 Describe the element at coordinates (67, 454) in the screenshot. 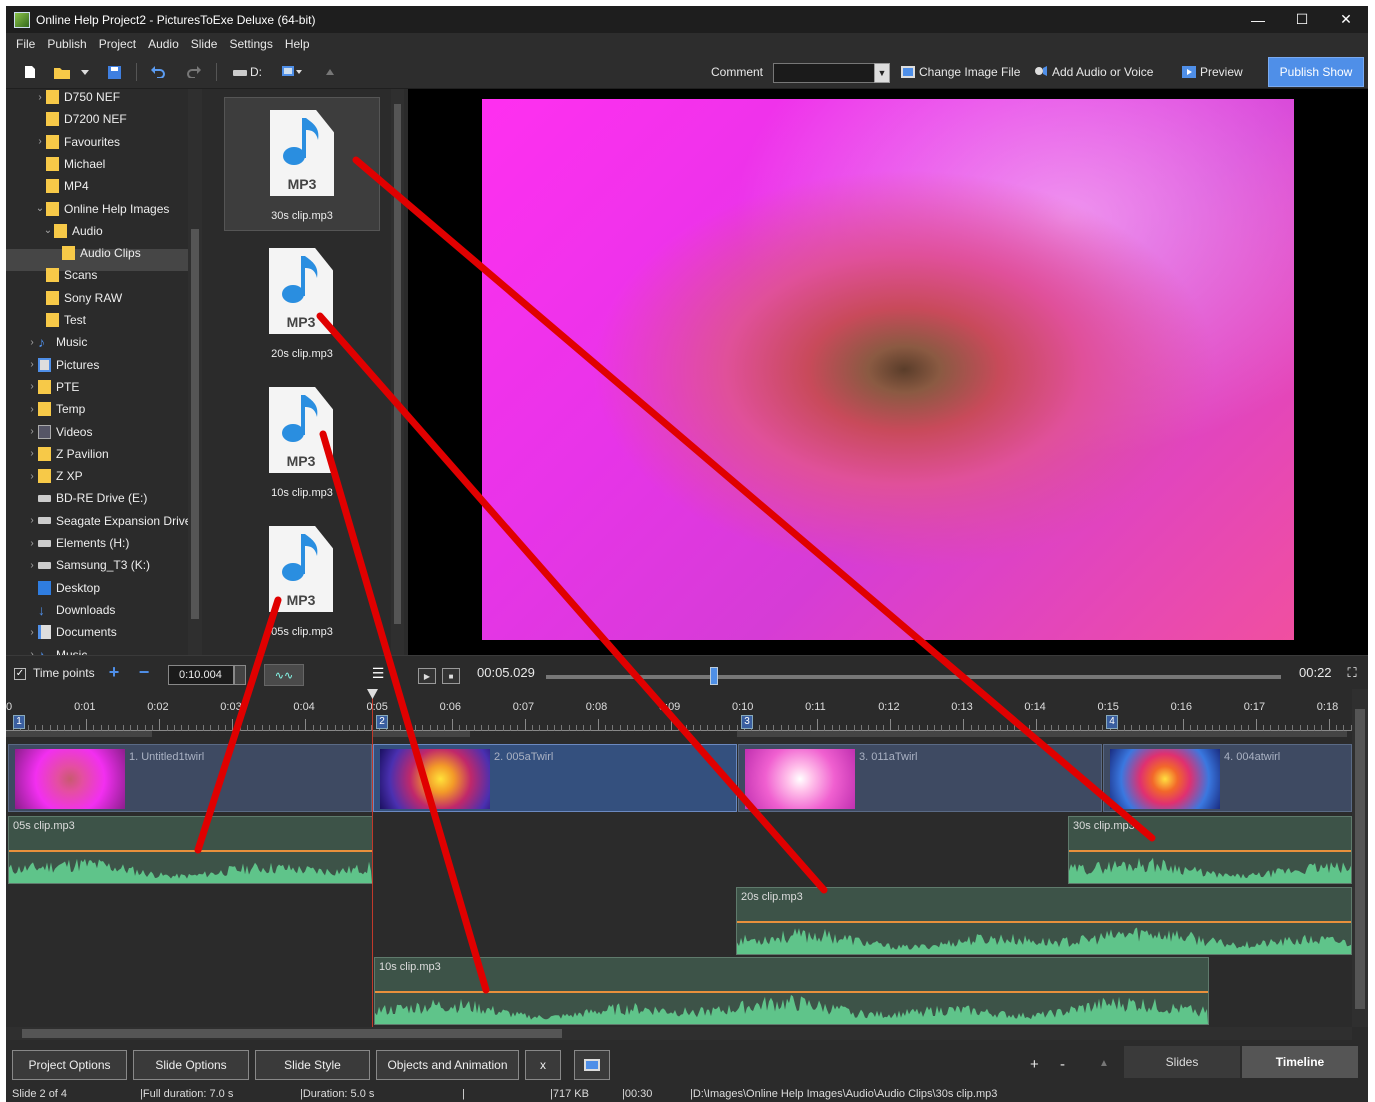

I see `tree-item: › Z Pavilion` at that location.